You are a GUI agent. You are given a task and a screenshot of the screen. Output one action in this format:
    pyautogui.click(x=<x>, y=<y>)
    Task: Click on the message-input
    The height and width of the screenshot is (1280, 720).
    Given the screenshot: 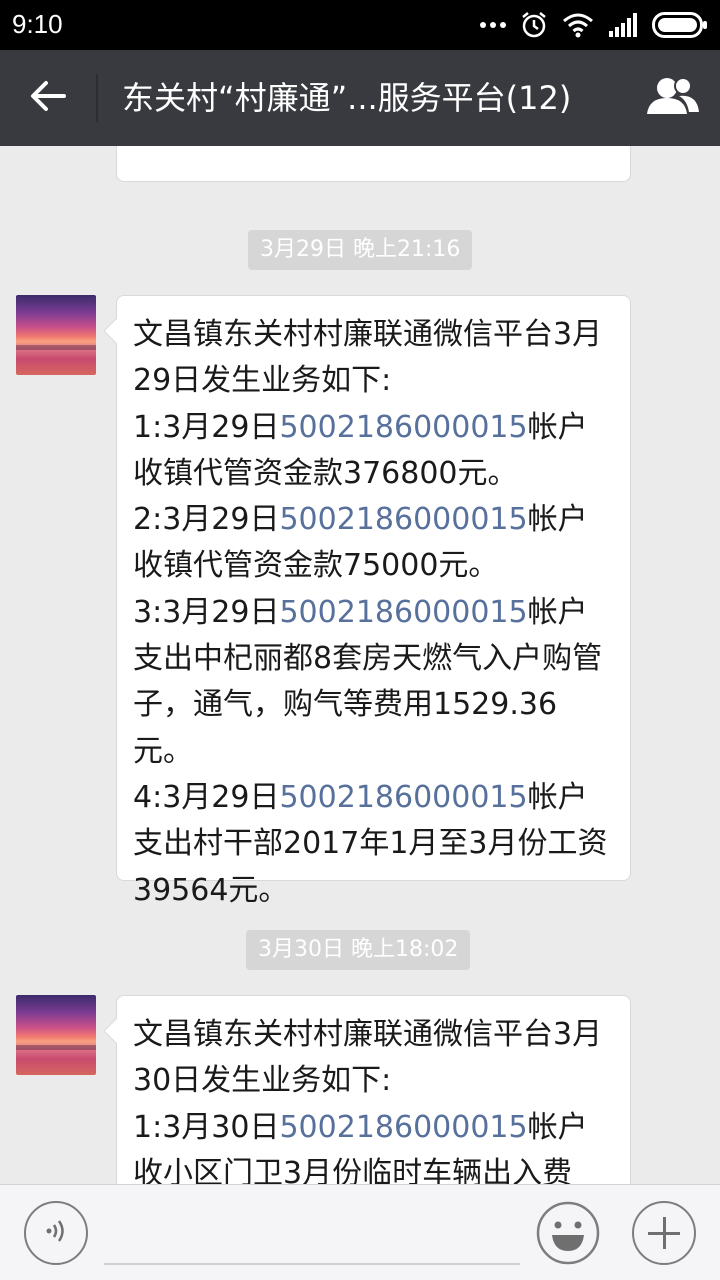 What is the action you would take?
    pyautogui.click(x=312, y=1264)
    